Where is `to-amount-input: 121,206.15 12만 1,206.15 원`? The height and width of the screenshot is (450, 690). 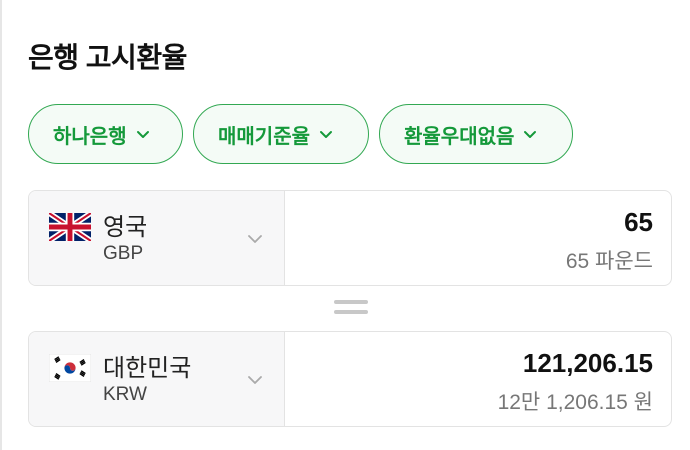 to-amount-input: 121,206.15 12만 1,206.15 원 is located at coordinates (478, 379).